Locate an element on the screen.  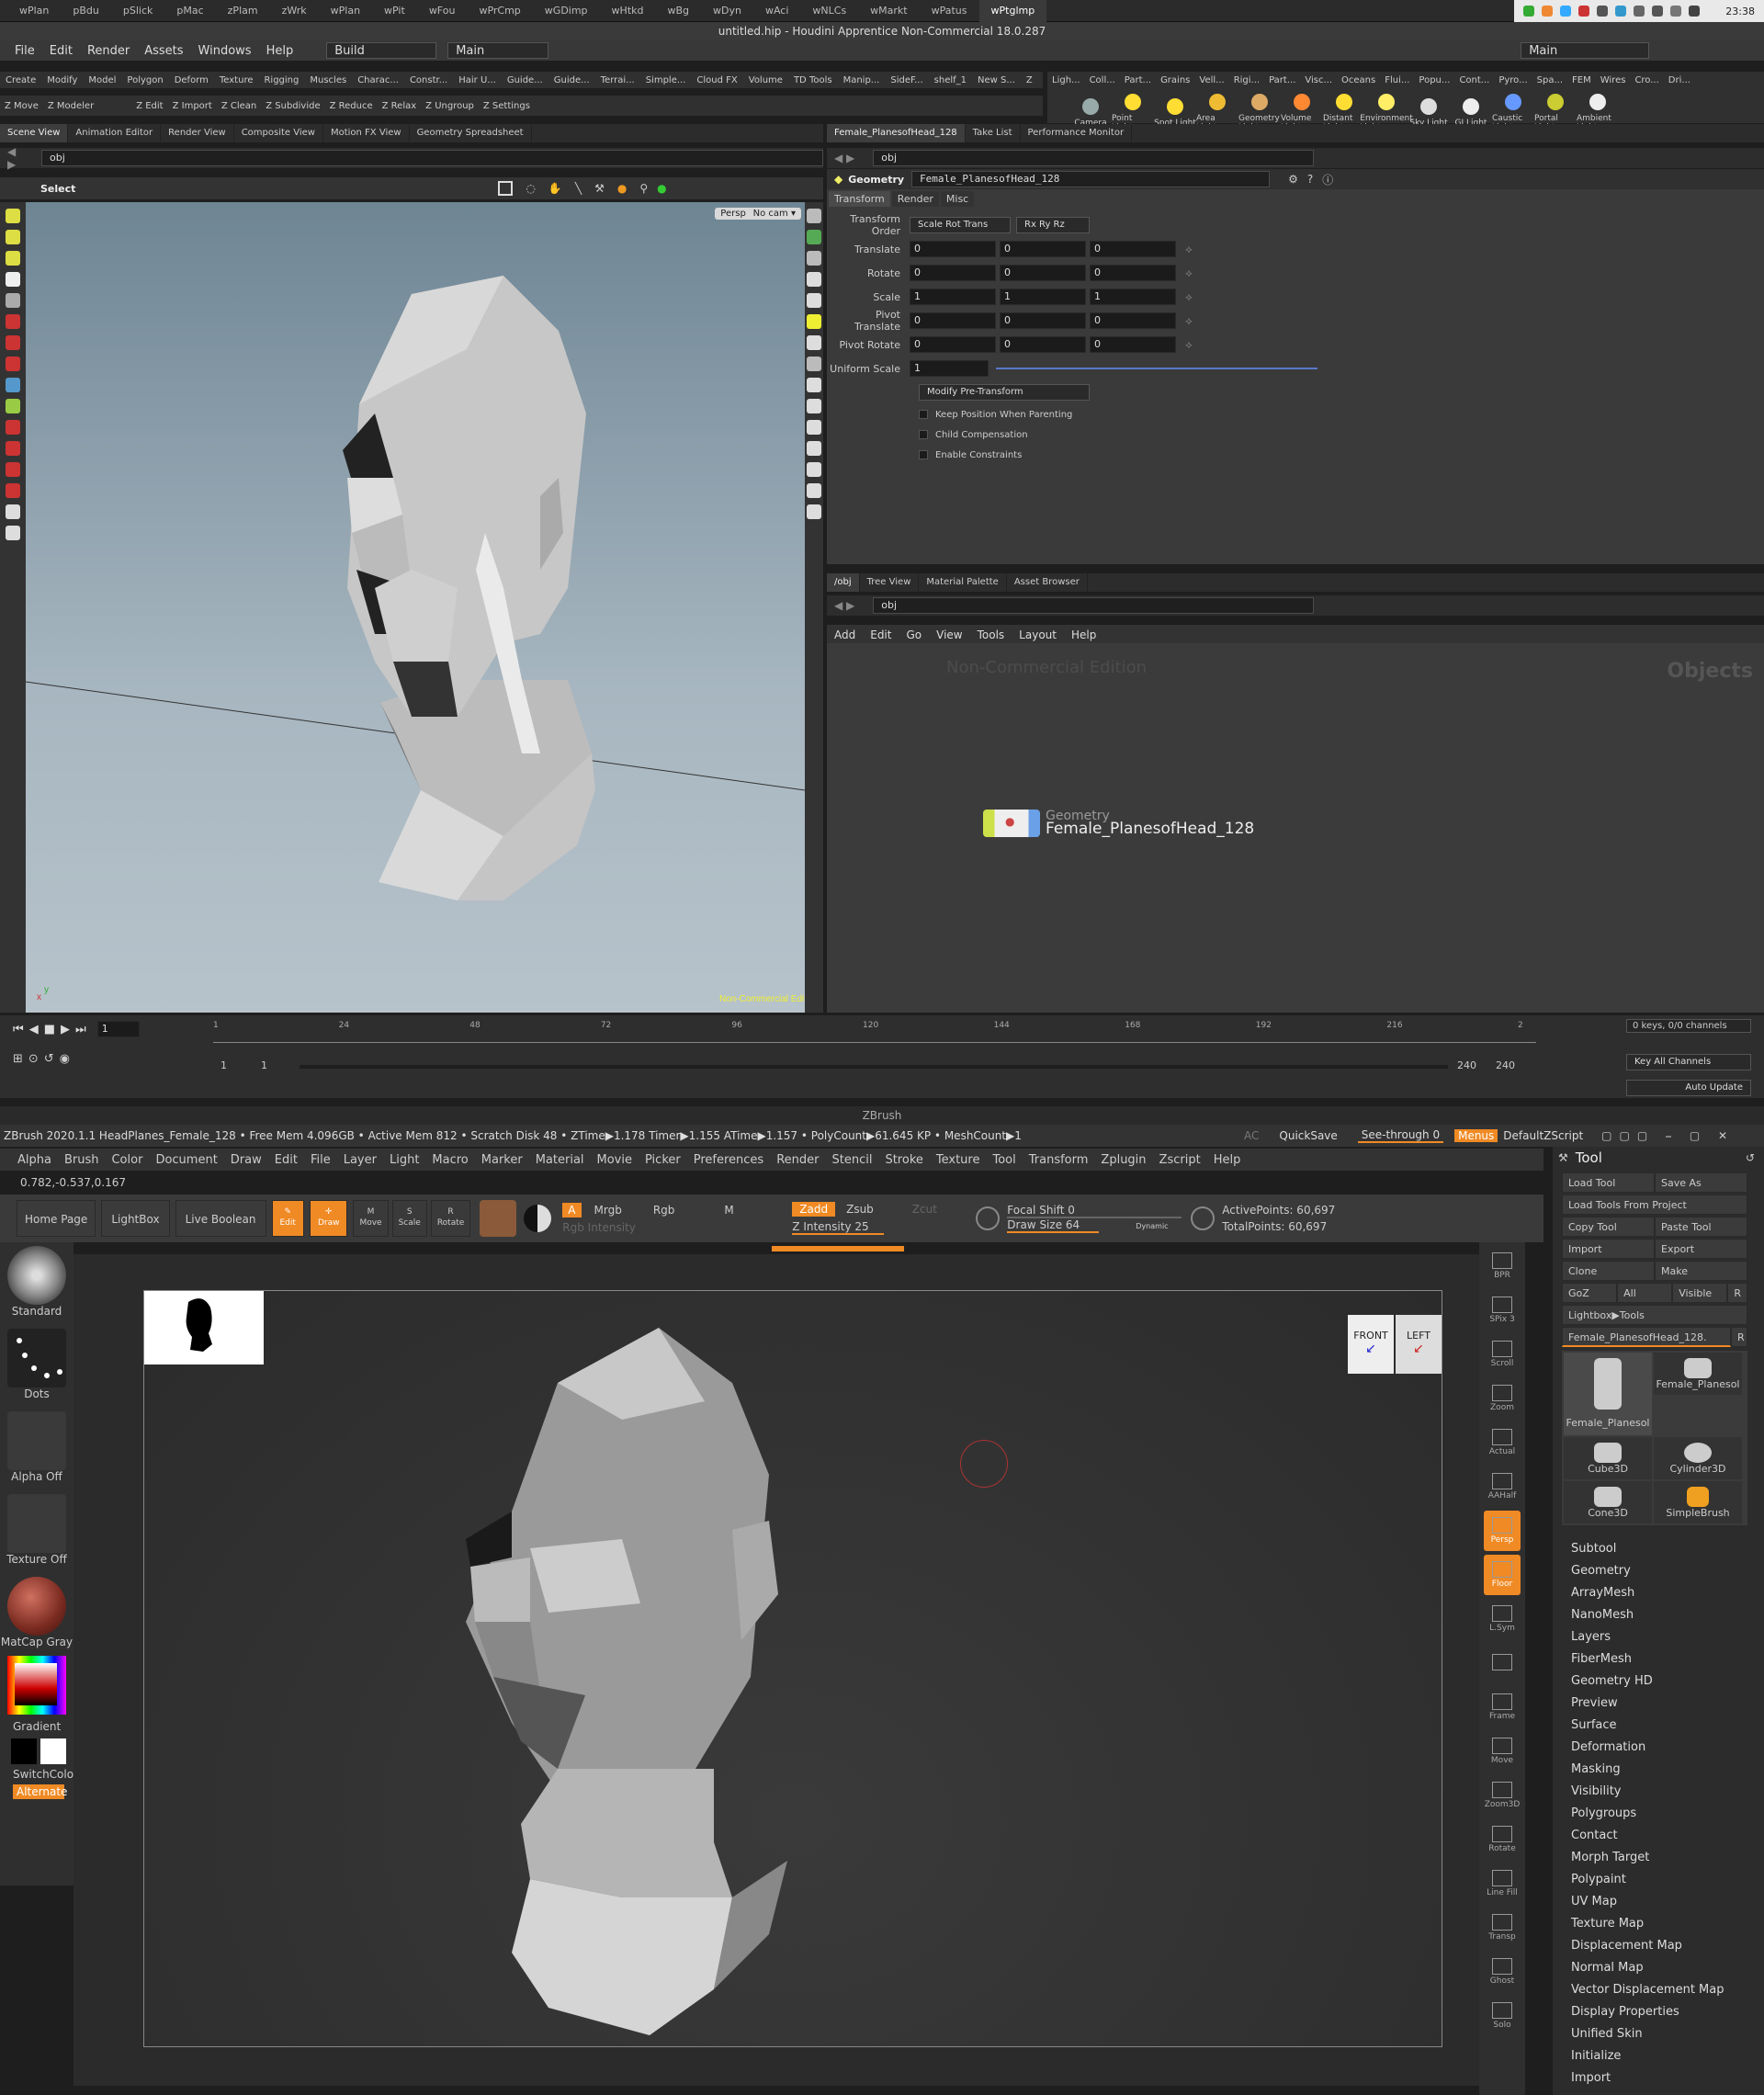
z-intensity: Z Intensity 25 is located at coordinates (838, 1227).